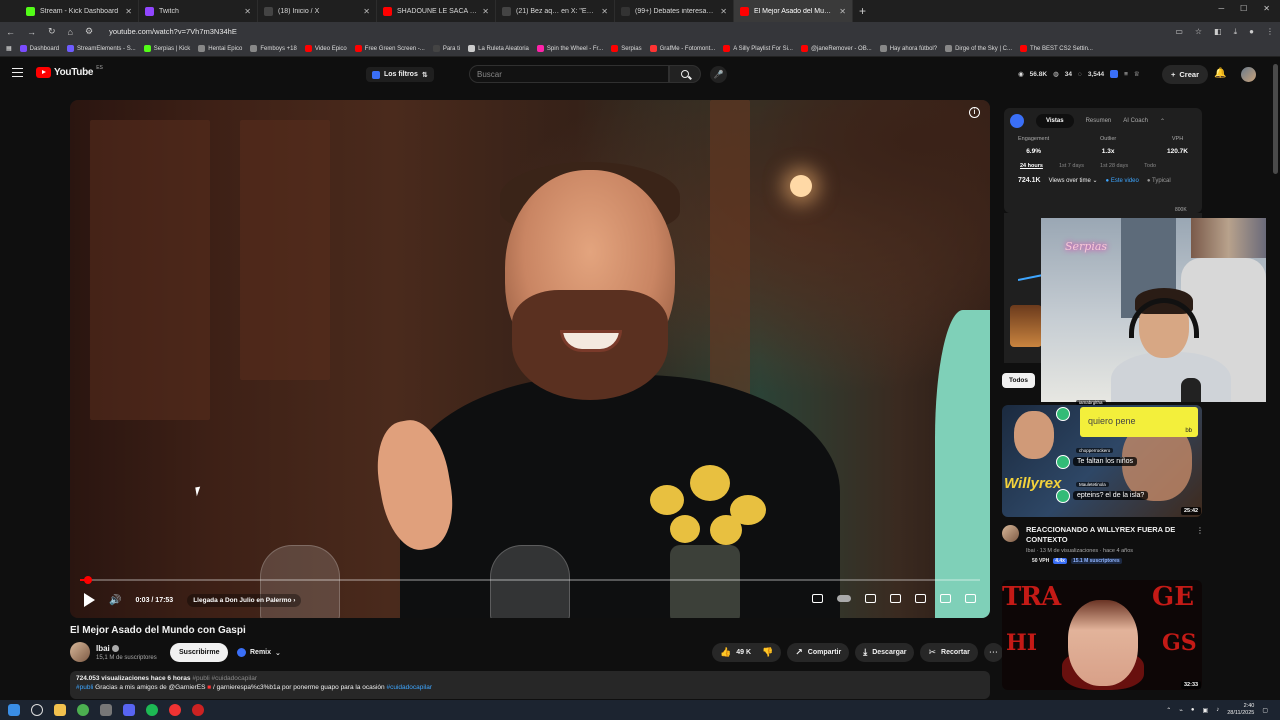  Describe the element at coordinates (970, 598) in the screenshot. I see `fullscreen-icon` at that location.